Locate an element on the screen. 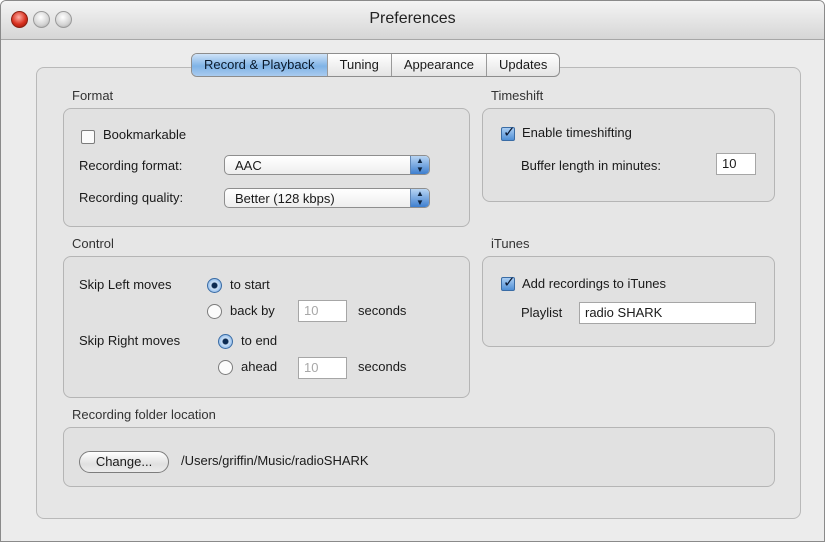  skip-right-ahead-radio is located at coordinates (225, 367).